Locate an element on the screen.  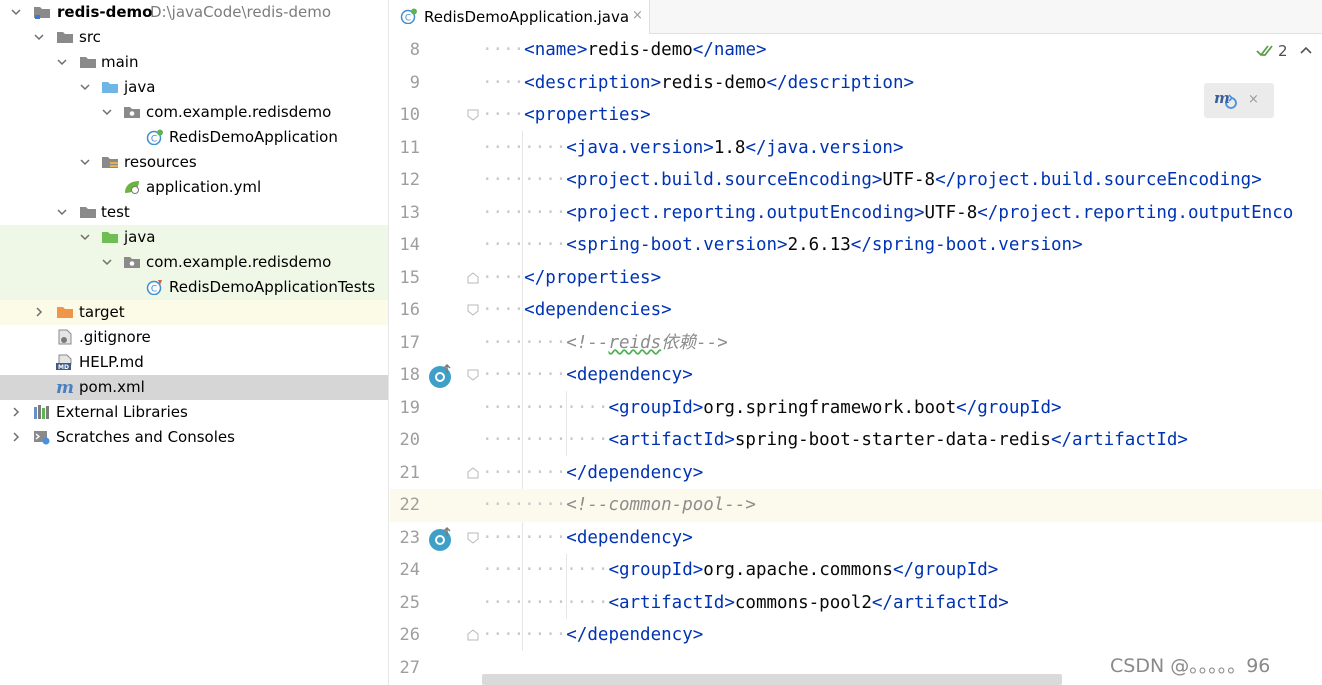
tree-item-label: main is located at coordinates (120, 62).